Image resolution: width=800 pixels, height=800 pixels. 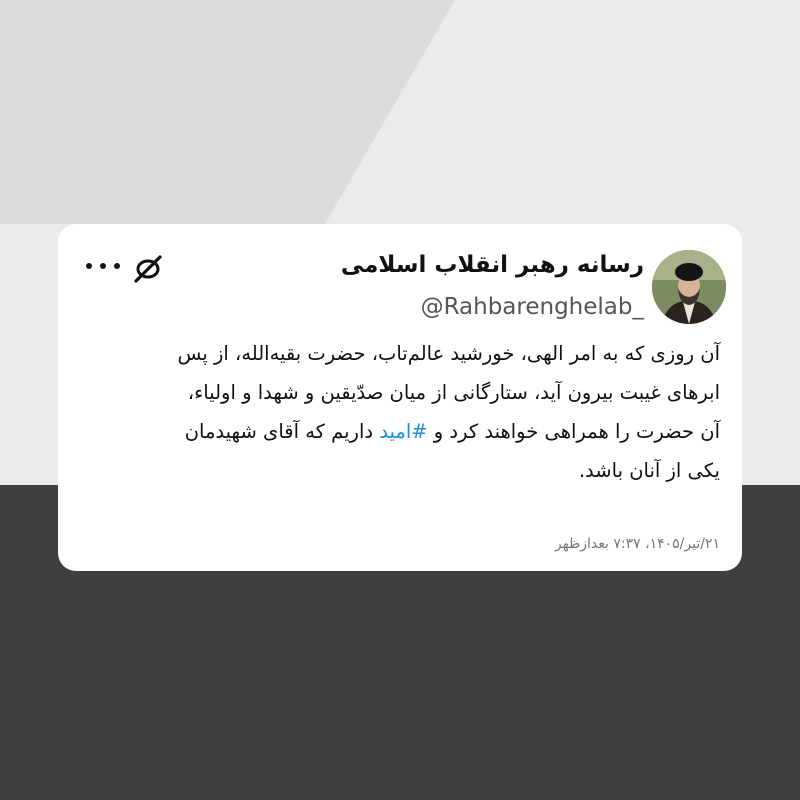 I want to click on tweet-text-segment: آن حضرت را همراهی خواهند کرد و, so click(x=573, y=431).